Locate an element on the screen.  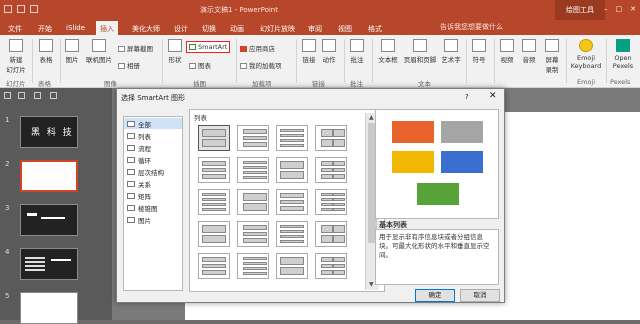
undo-small-icon is located at coordinates (21, 95).